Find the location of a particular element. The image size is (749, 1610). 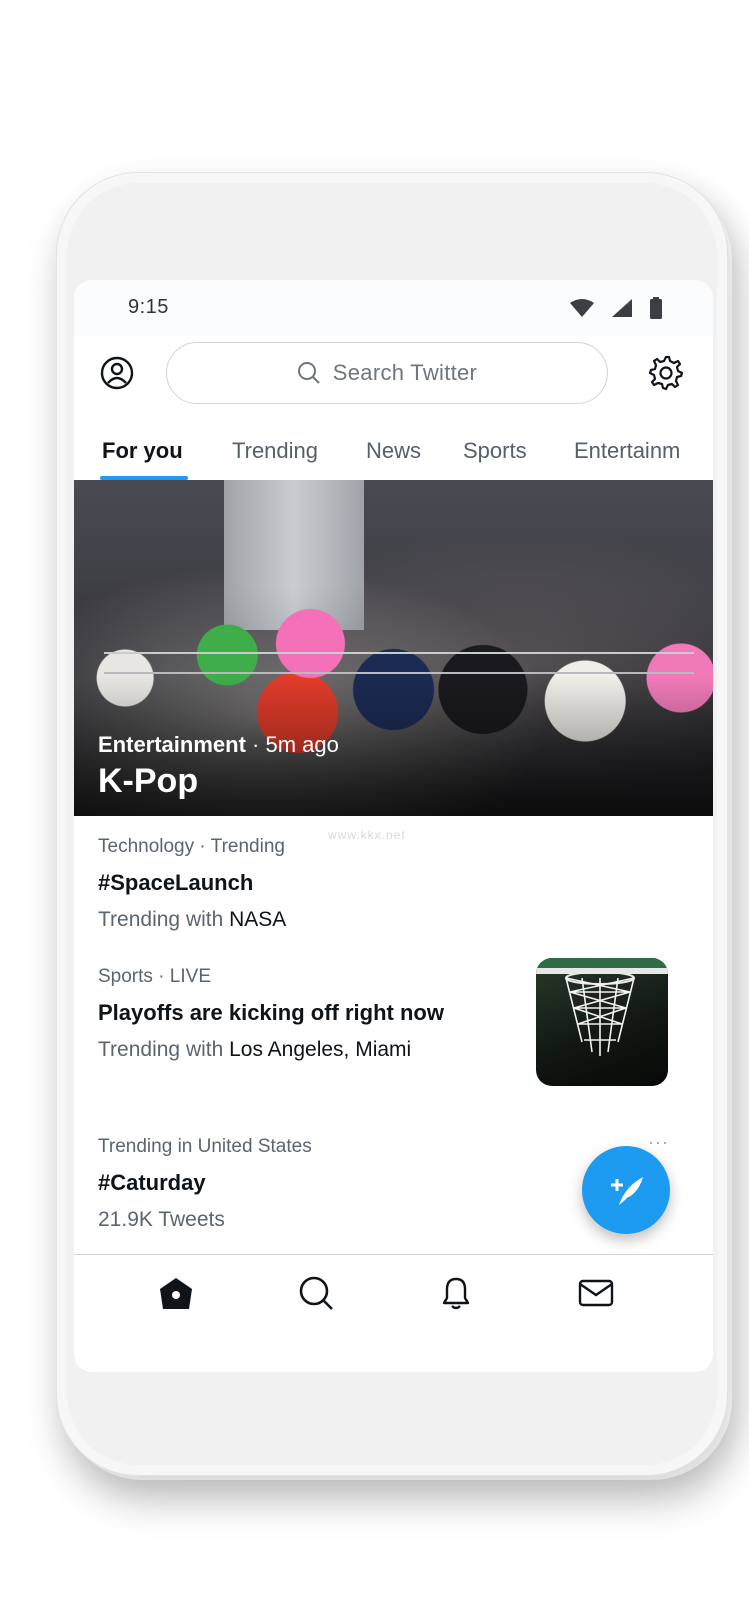

profile-icon is located at coordinates (117, 373).